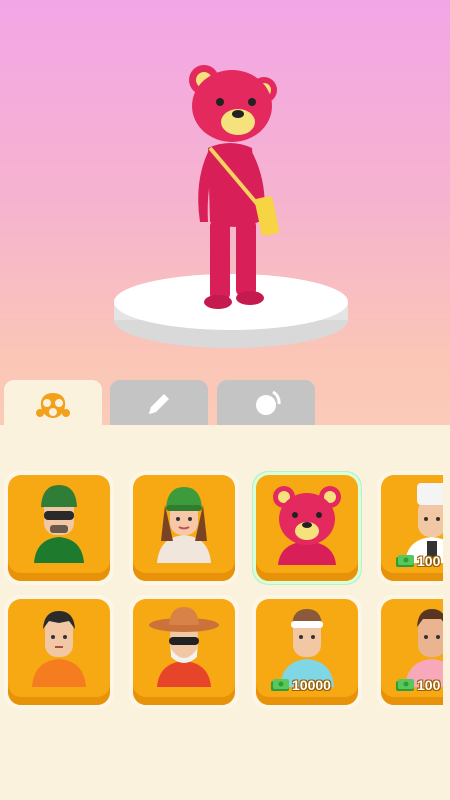 This screenshot has height=800, width=450. What do you see at coordinates (234, 187) in the screenshot?
I see `pink-bear-character` at bounding box center [234, 187].